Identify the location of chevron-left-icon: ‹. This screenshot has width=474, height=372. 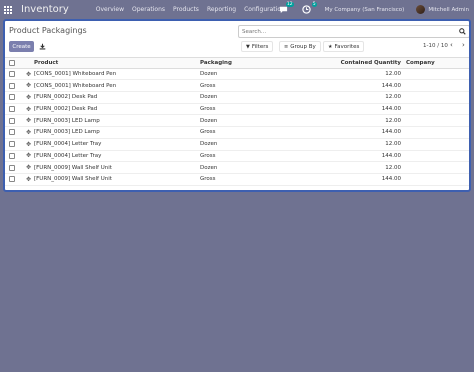
(451, 45).